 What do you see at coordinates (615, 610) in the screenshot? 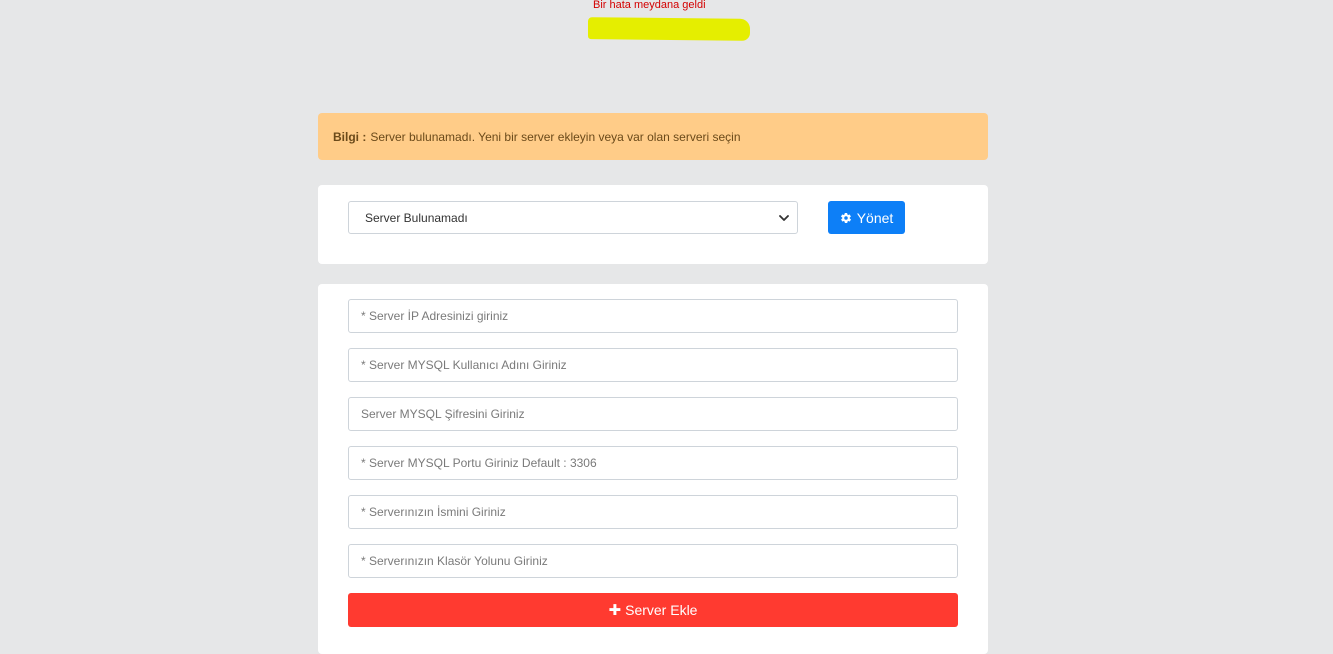
I see `plus-icon: ✚` at bounding box center [615, 610].